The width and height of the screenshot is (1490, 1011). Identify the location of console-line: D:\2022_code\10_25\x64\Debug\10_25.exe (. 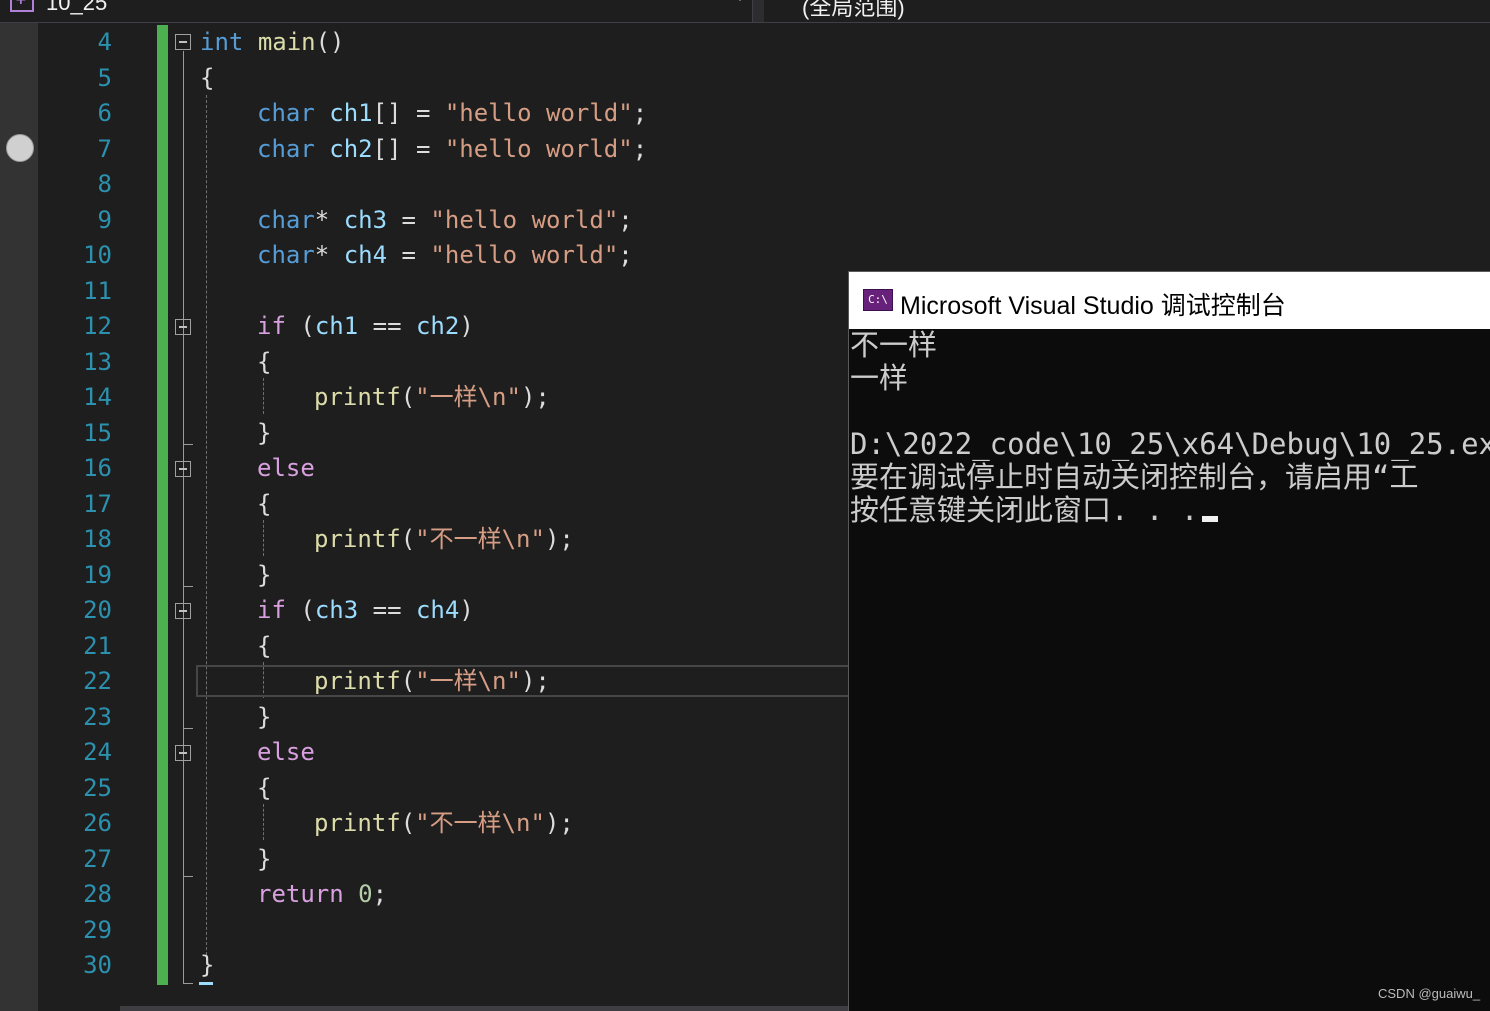
(1170, 444).